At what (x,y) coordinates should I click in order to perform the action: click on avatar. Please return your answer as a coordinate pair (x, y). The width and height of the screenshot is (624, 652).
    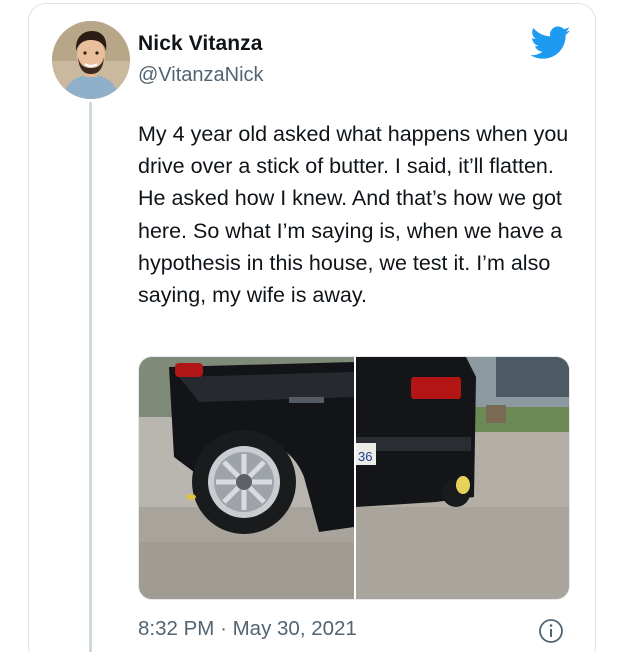
    Looking at the image, I should click on (91, 60).